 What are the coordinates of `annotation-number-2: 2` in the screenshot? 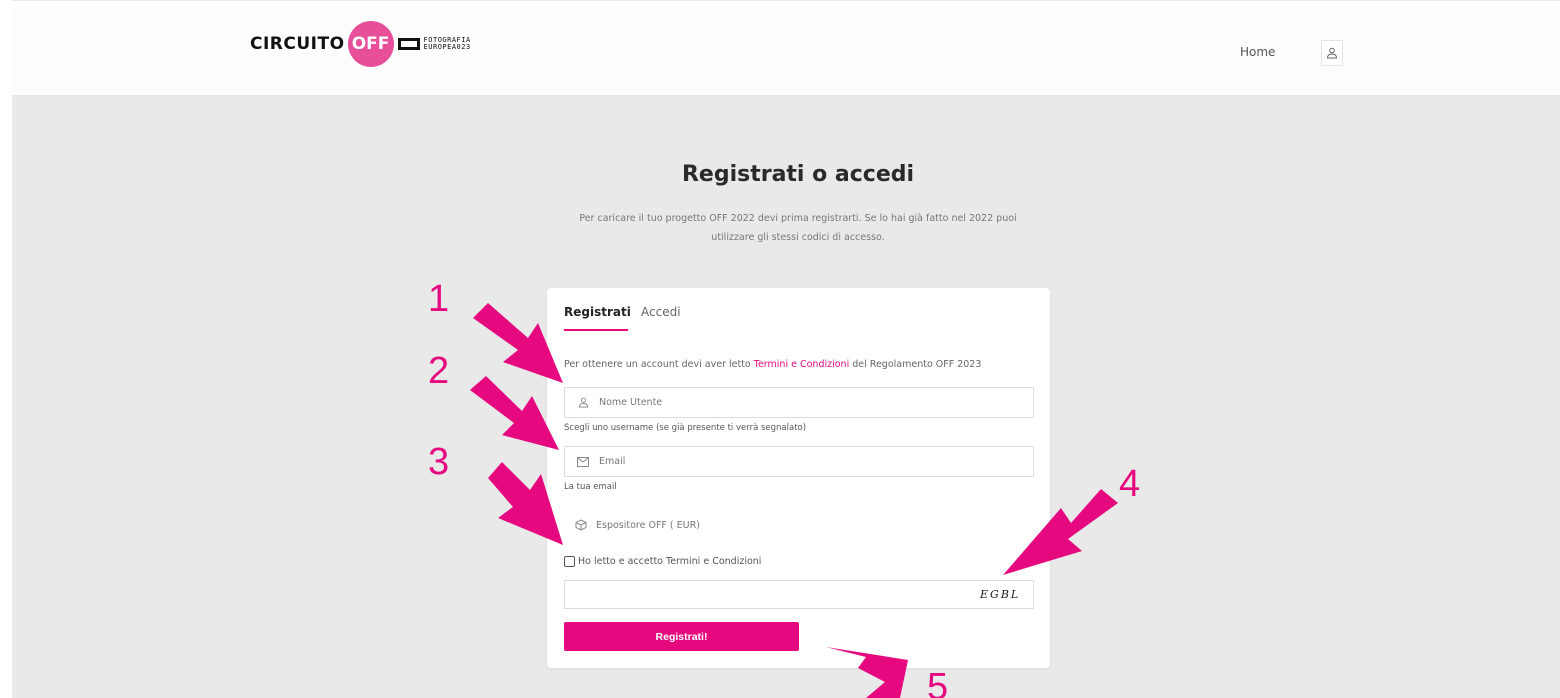 It's located at (439, 371).